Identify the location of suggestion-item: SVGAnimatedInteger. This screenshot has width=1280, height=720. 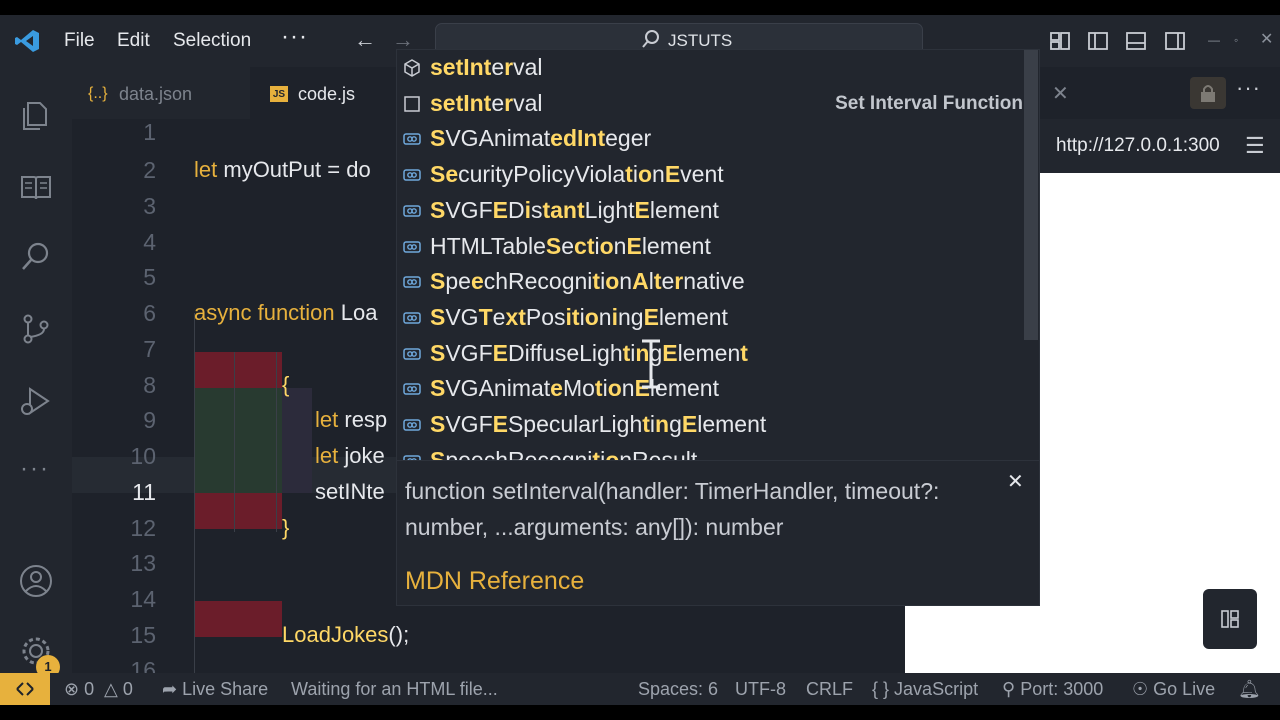
(710, 138).